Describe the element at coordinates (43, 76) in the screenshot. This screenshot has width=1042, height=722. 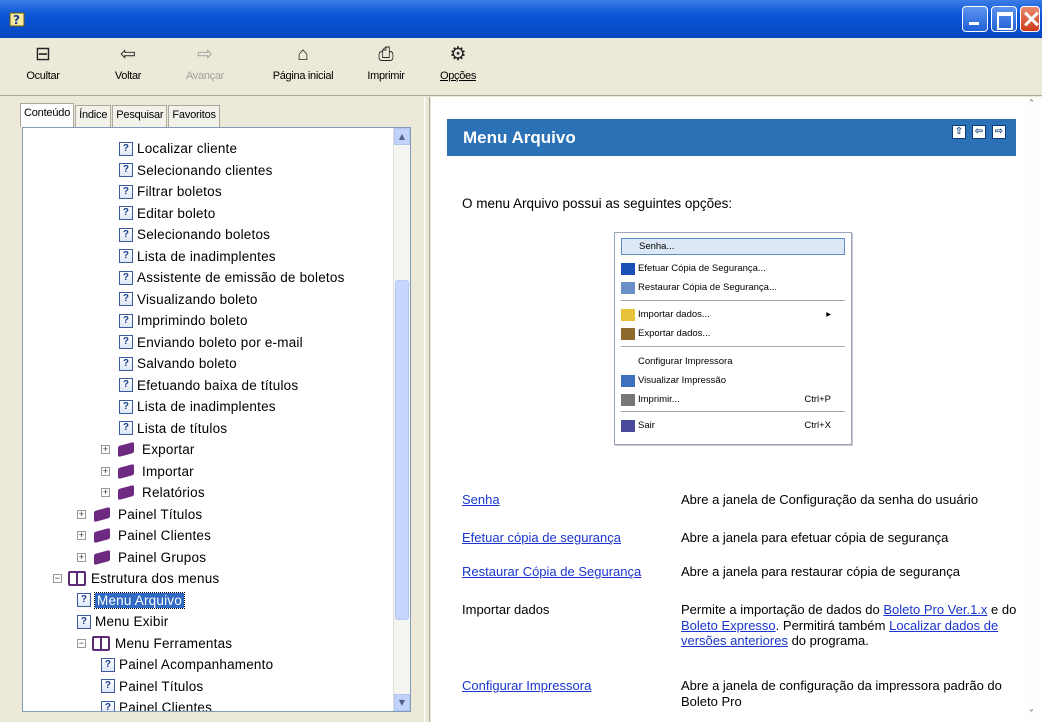
I see `hide-label: Ocultar` at that location.